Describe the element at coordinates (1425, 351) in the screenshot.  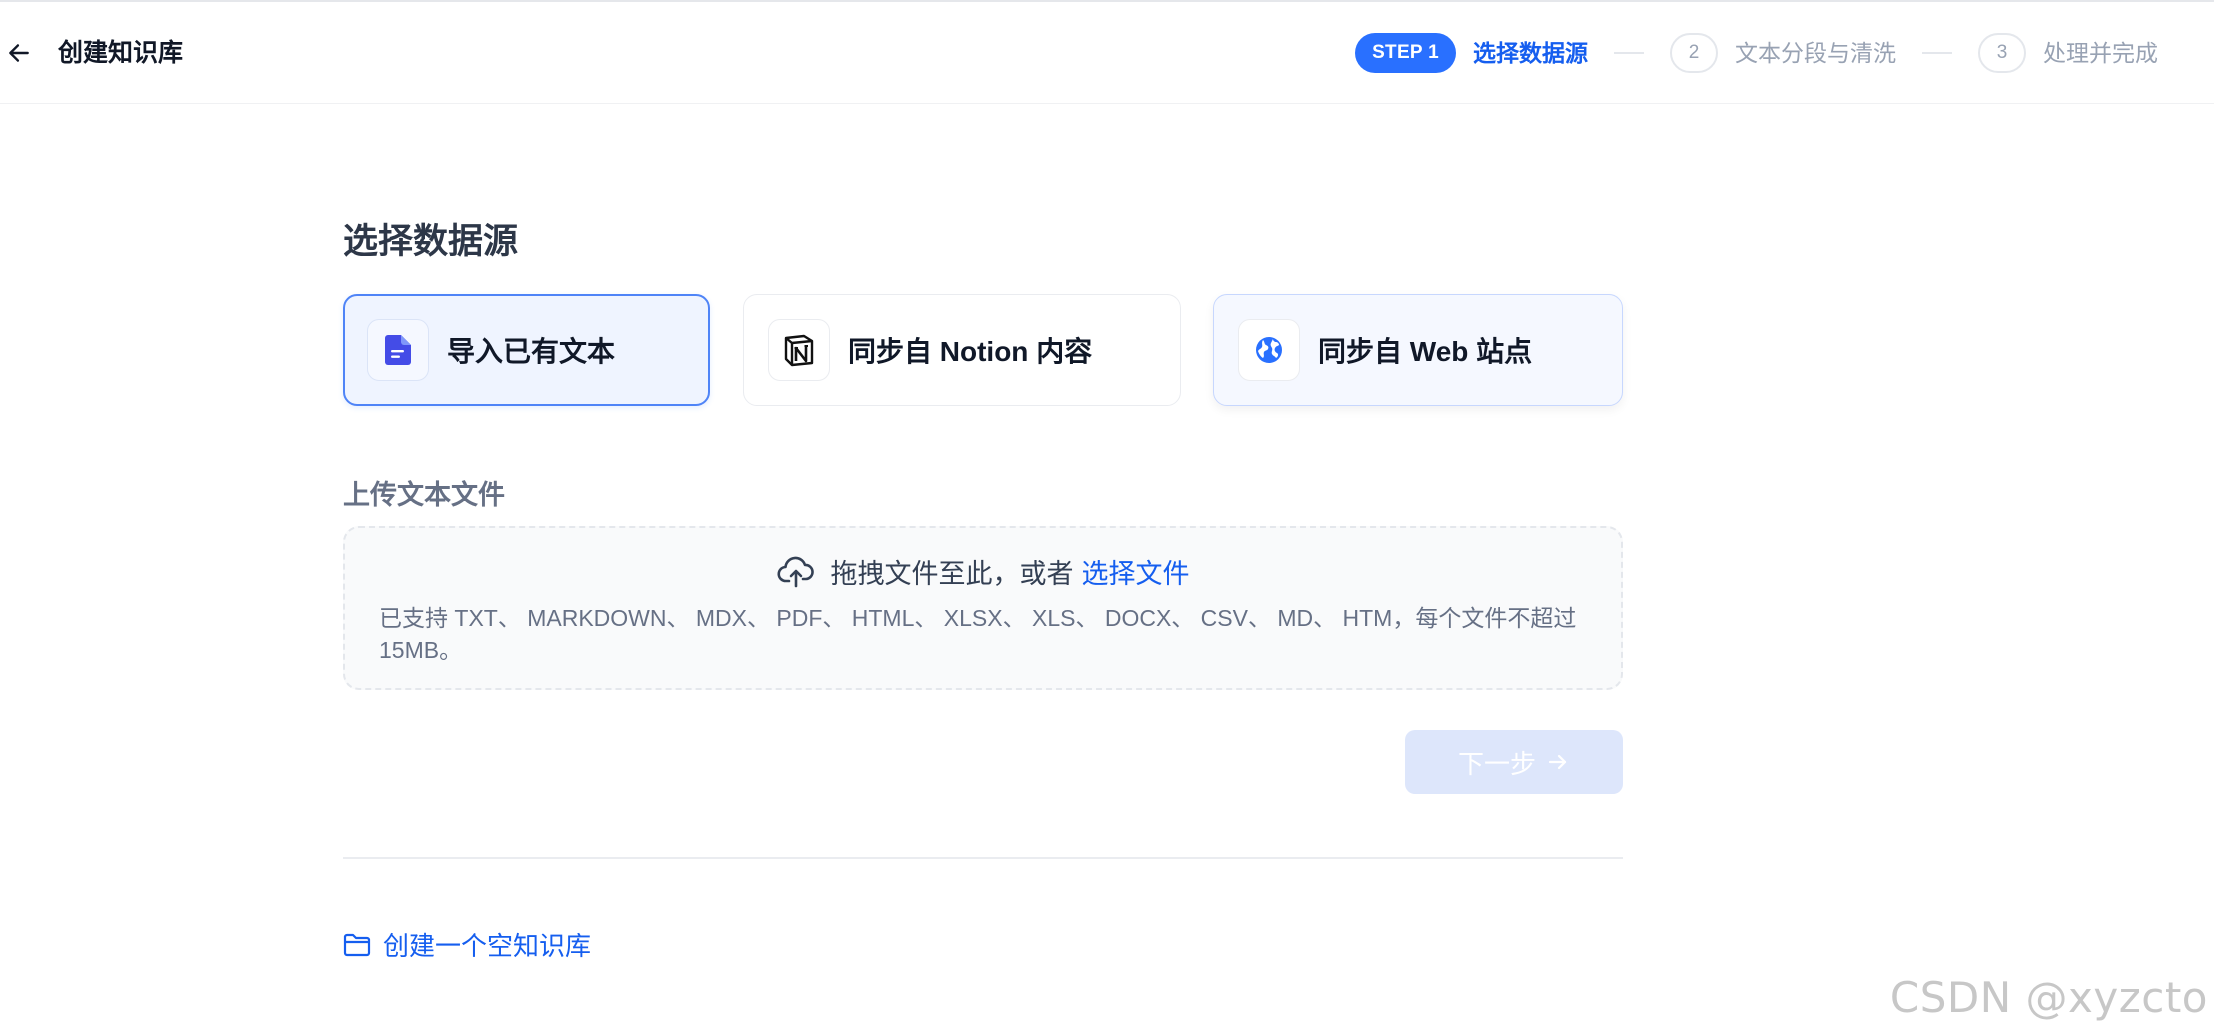
I see `source-card-label: 同步自 Web 站点` at that location.